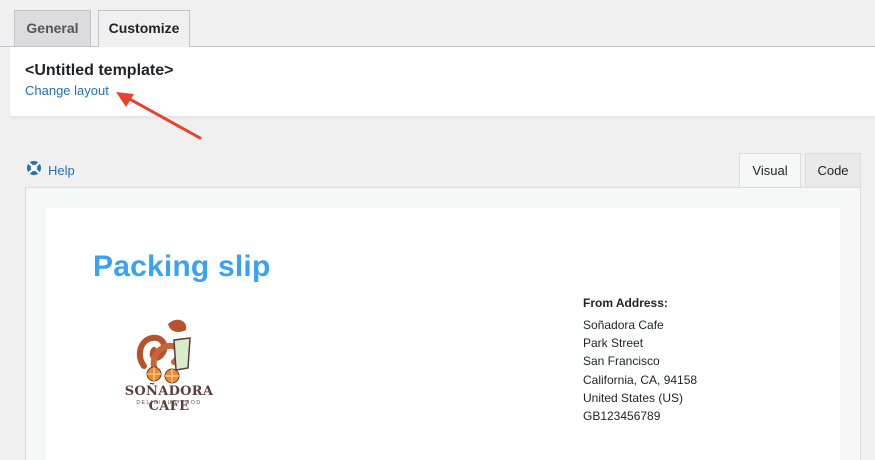 This screenshot has width=875, height=460. I want to click on cafe-logo-tagline: DELICIOUS FOOD, so click(169, 403).